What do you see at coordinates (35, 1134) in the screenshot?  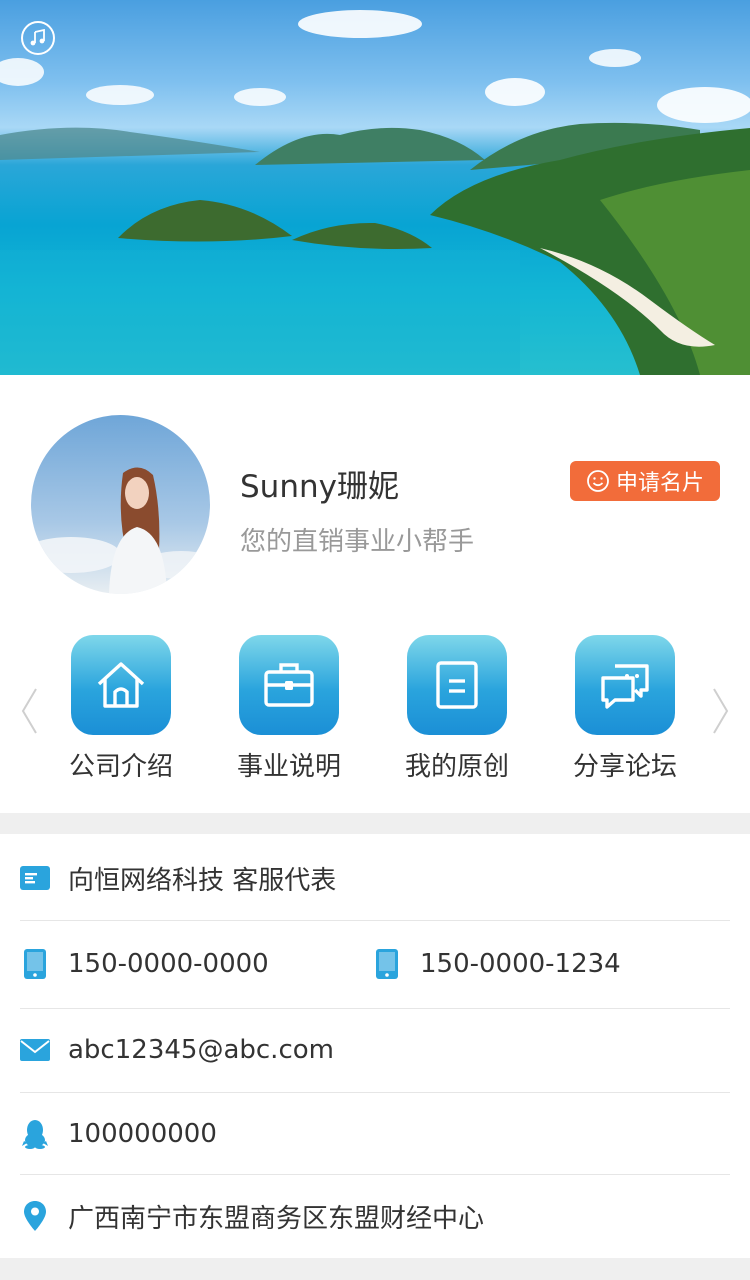 I see `qq-penguin-icon` at bounding box center [35, 1134].